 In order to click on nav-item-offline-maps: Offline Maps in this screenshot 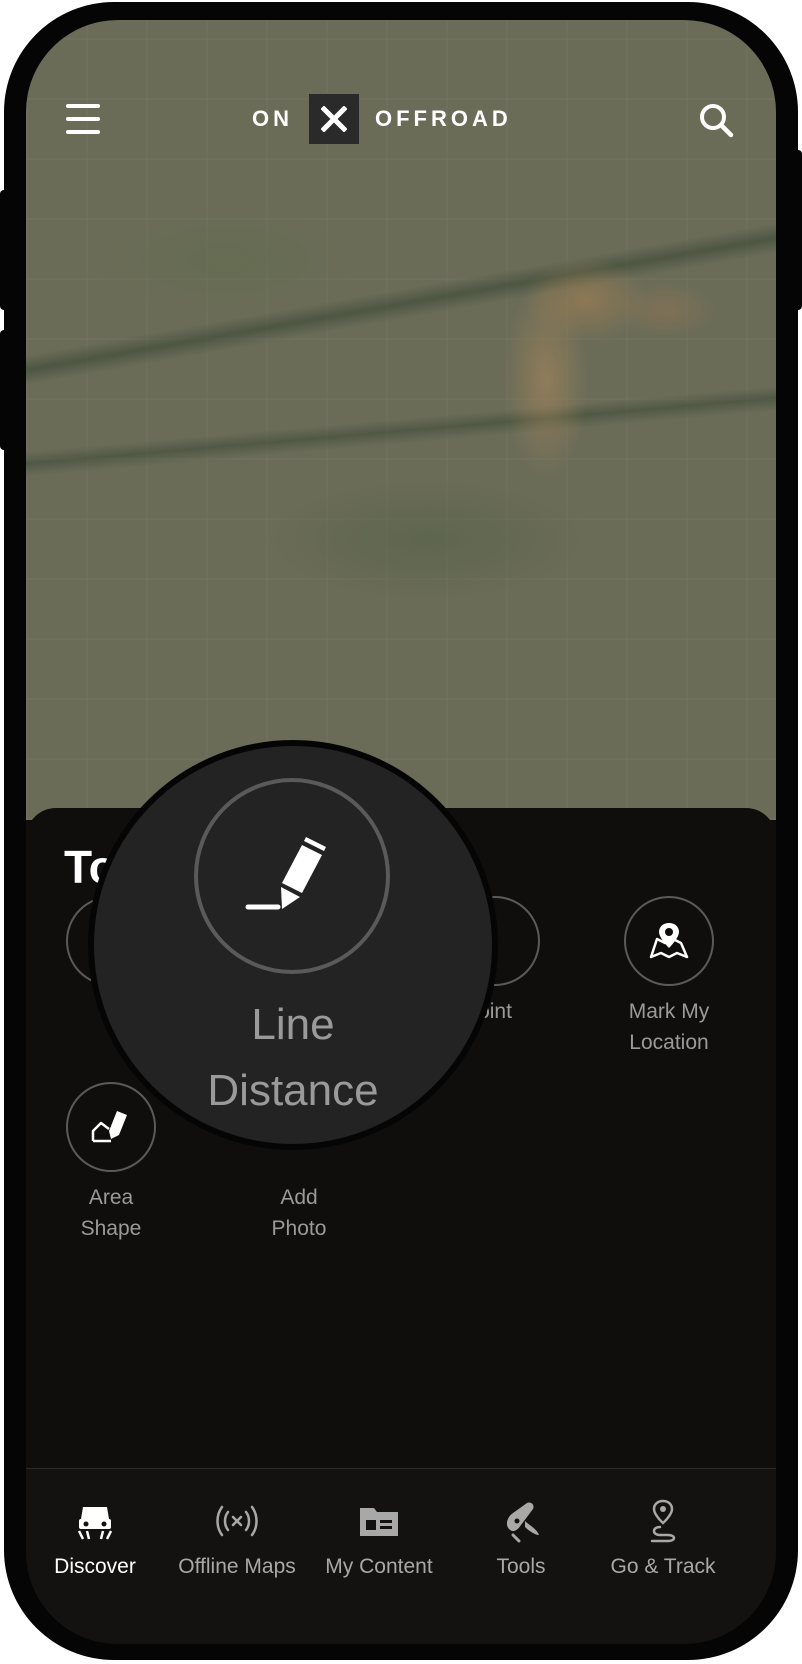, I will do `click(237, 1539)`.